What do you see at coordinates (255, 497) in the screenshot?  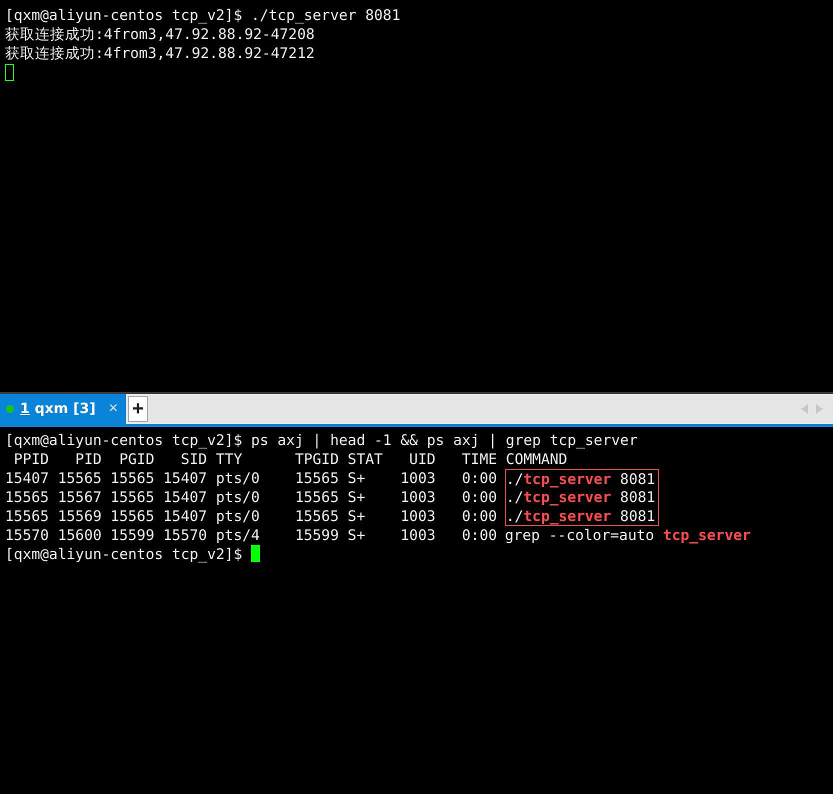 I see `process-fields: 15565 15567 15565 15407 pts/0 15565 S+ 1003 0:00` at bounding box center [255, 497].